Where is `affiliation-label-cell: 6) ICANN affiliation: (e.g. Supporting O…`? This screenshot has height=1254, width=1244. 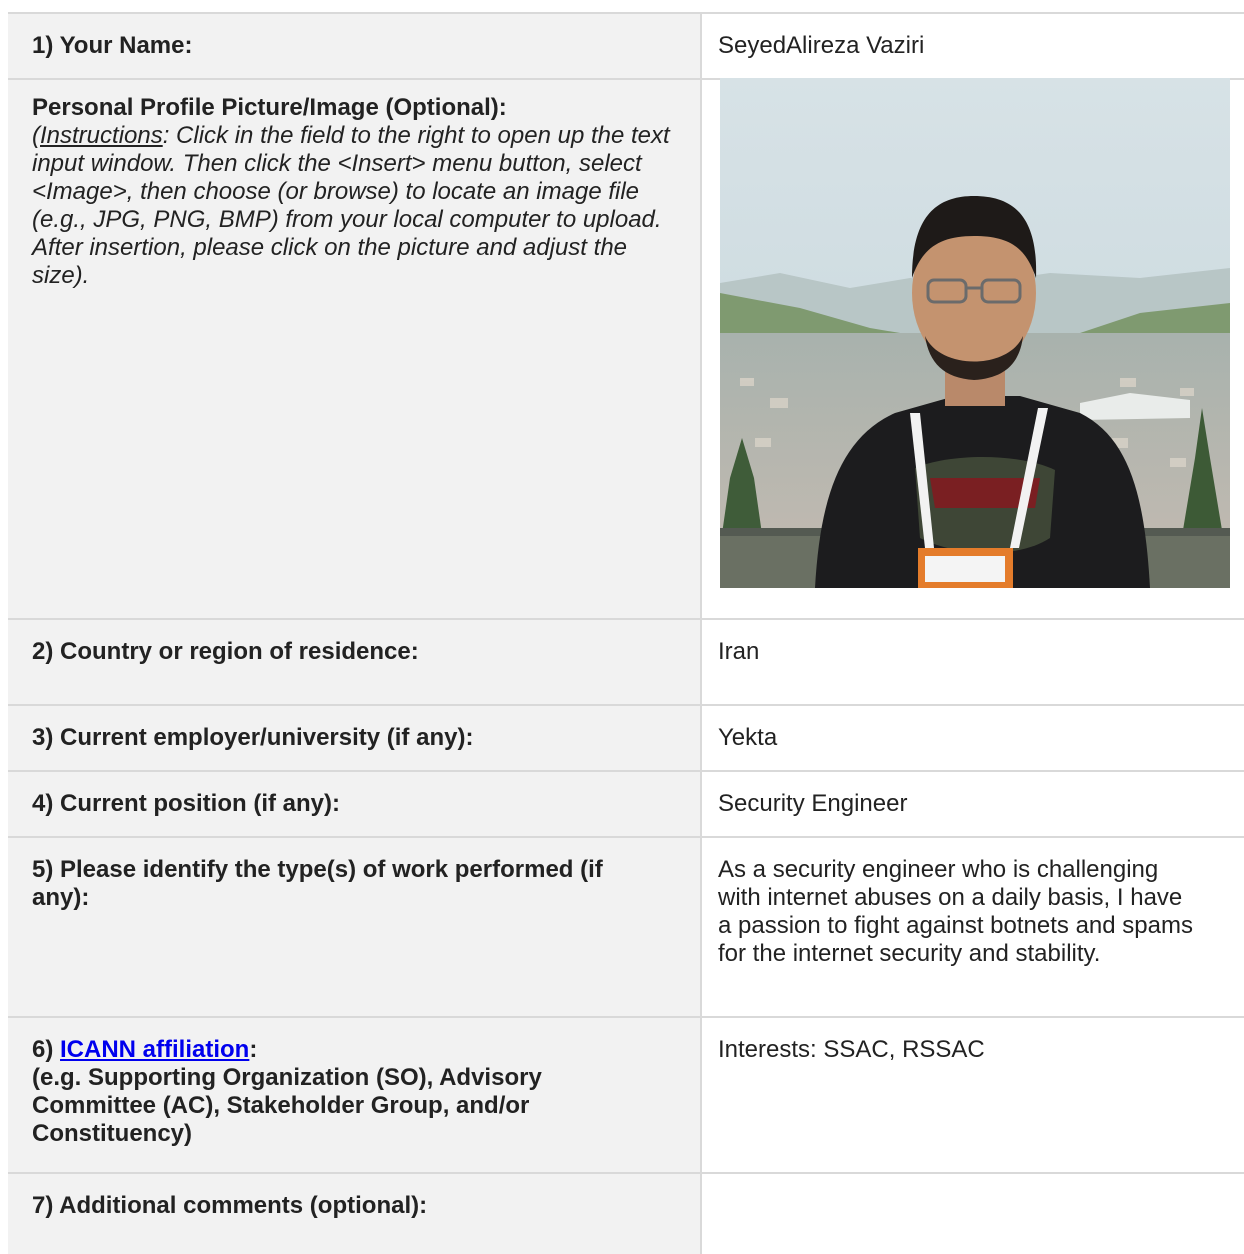
affiliation-label-cell: 6) ICANN affiliation: (e.g. Supporting O… is located at coordinates (355, 1095).